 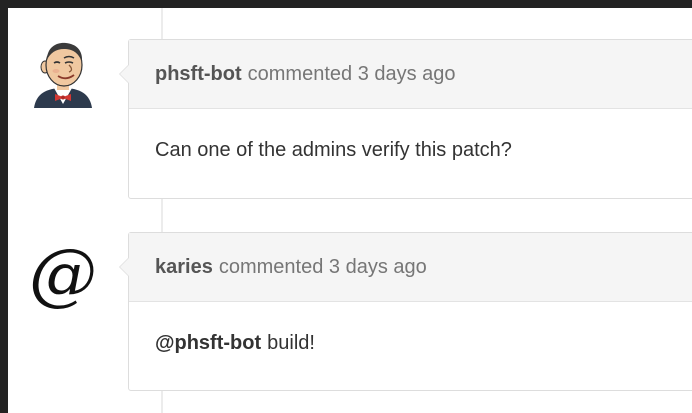 I want to click on avatar-at-sign: @, so click(x=63, y=275).